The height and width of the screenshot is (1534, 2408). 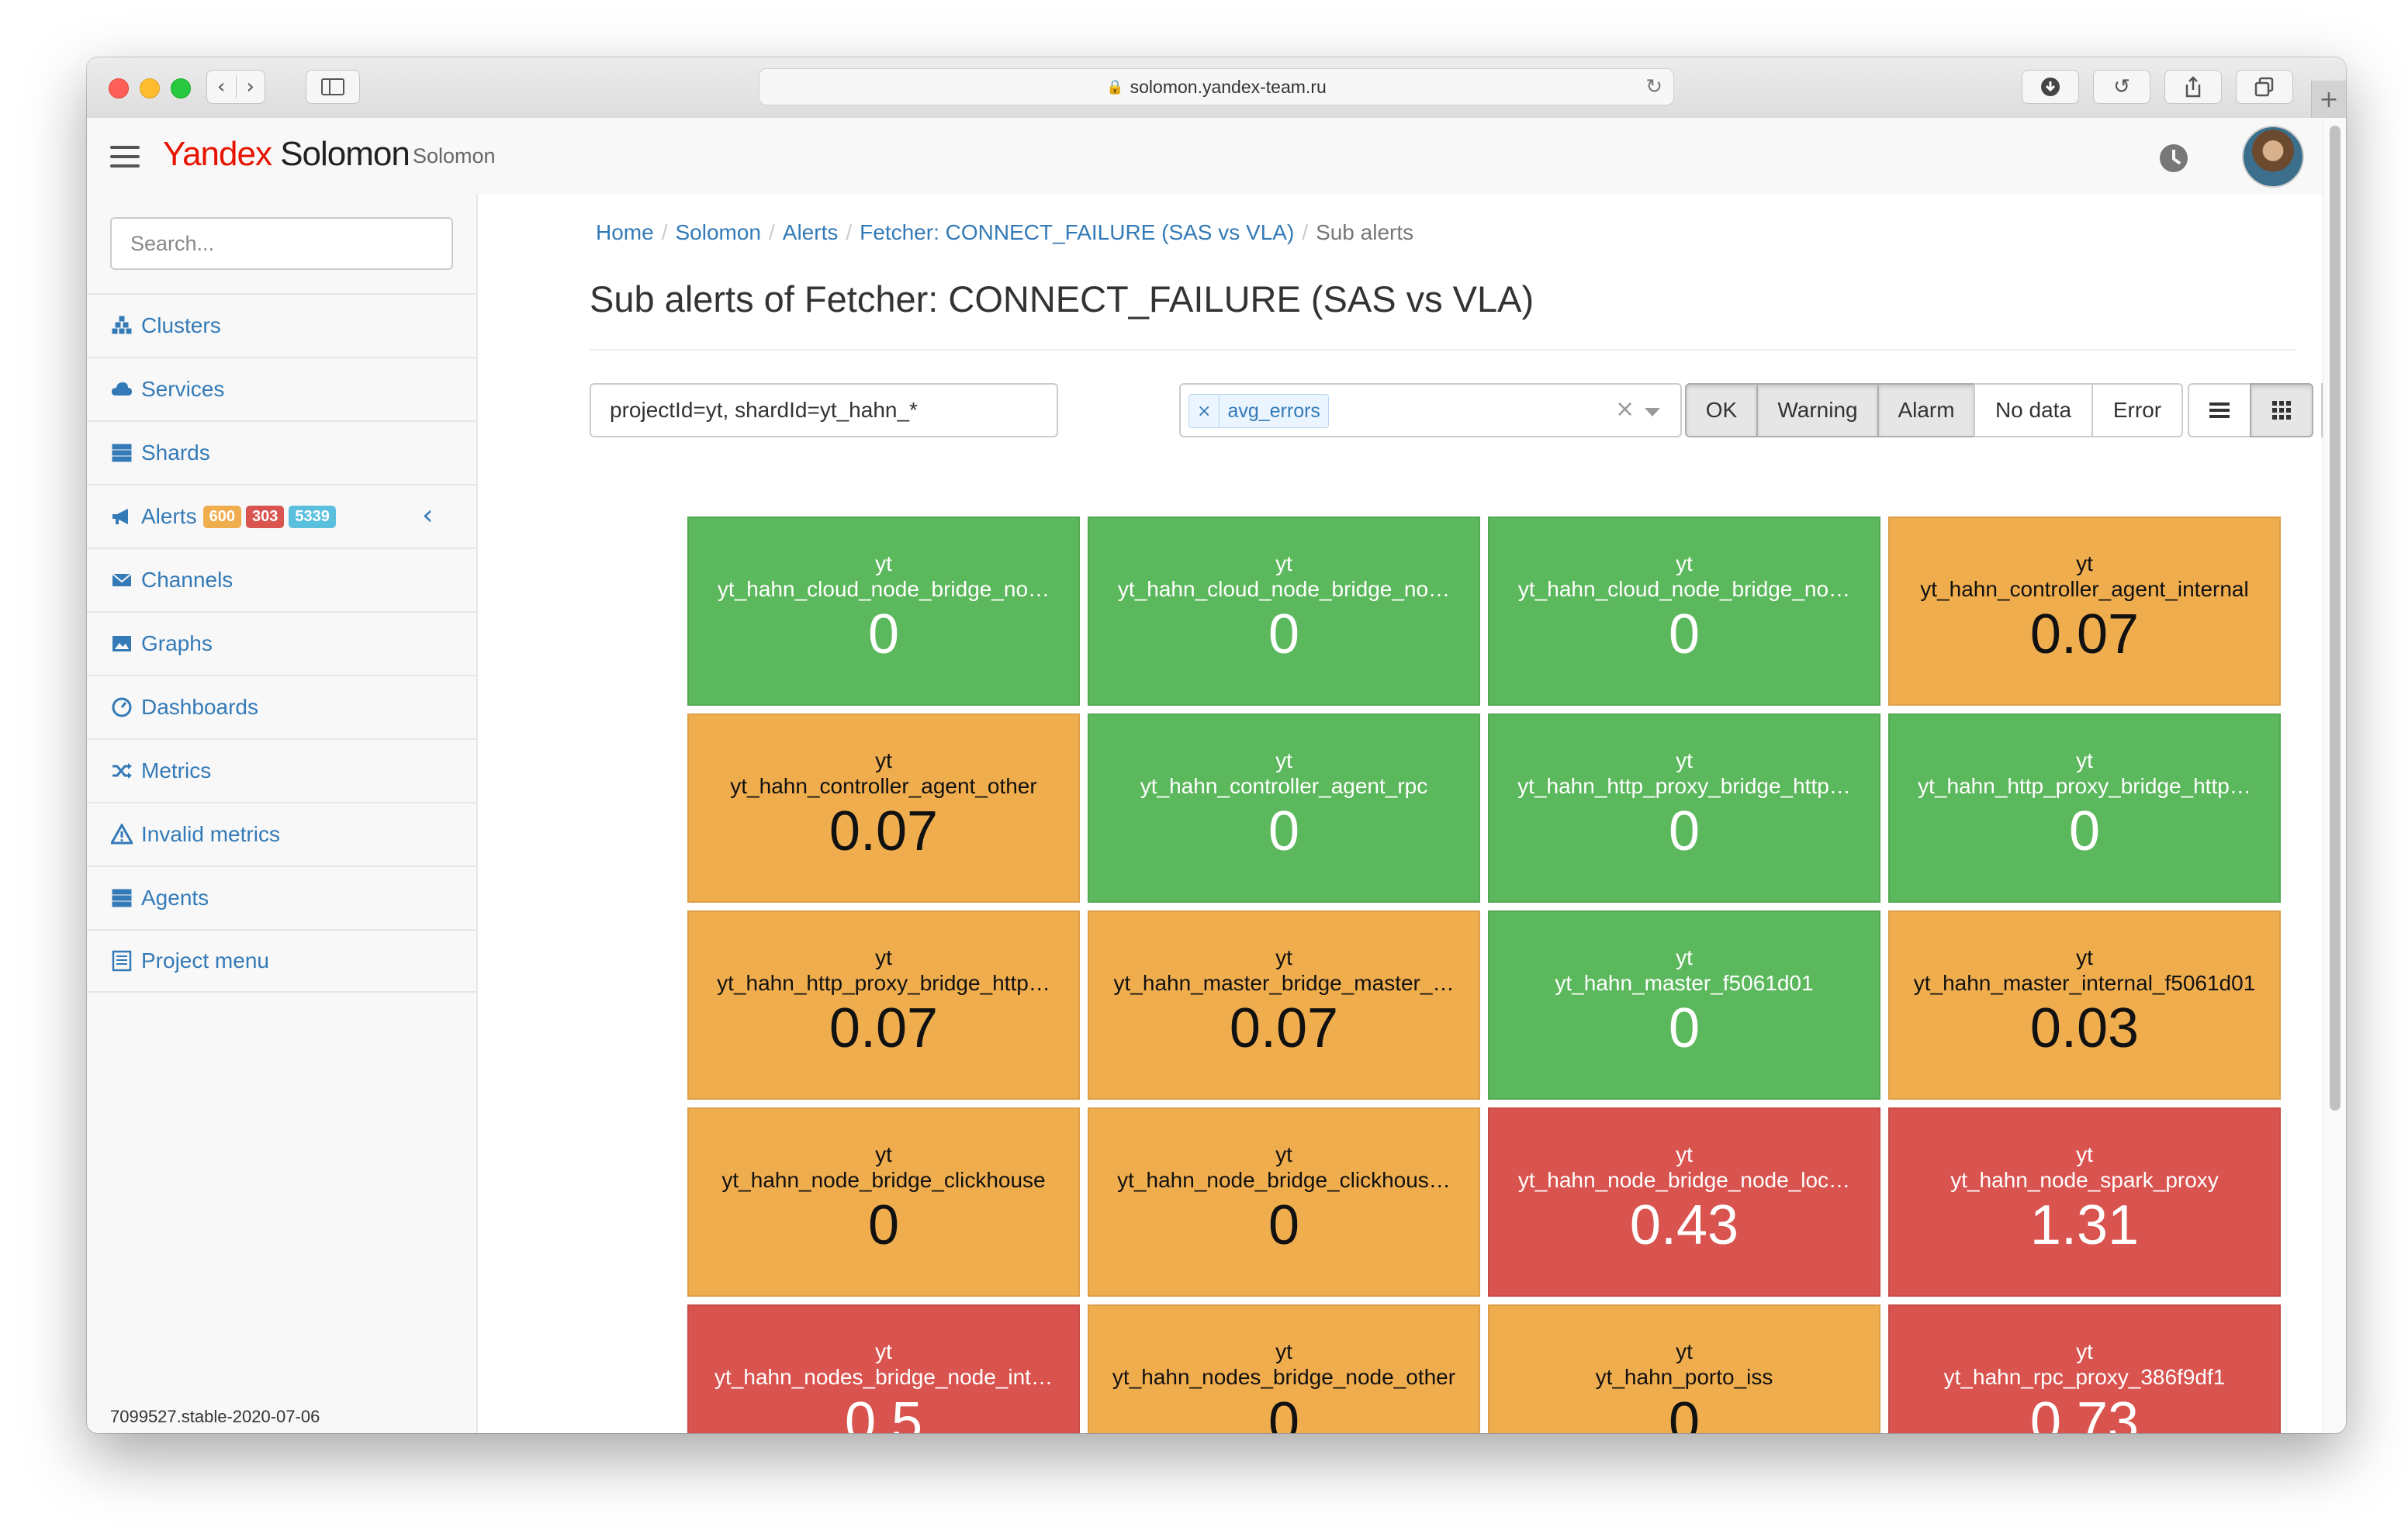 What do you see at coordinates (1284, 786) in the screenshot?
I see `tile-shard-name: yt_hahn_controller_agent_rpc` at bounding box center [1284, 786].